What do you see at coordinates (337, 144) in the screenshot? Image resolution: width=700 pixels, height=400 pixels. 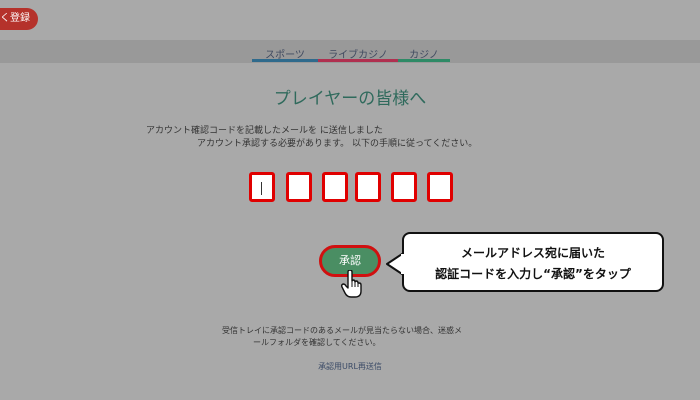 I see `instruction-text-2: アカウント承認する必要があります。 以下の手順に従ってください。` at bounding box center [337, 144].